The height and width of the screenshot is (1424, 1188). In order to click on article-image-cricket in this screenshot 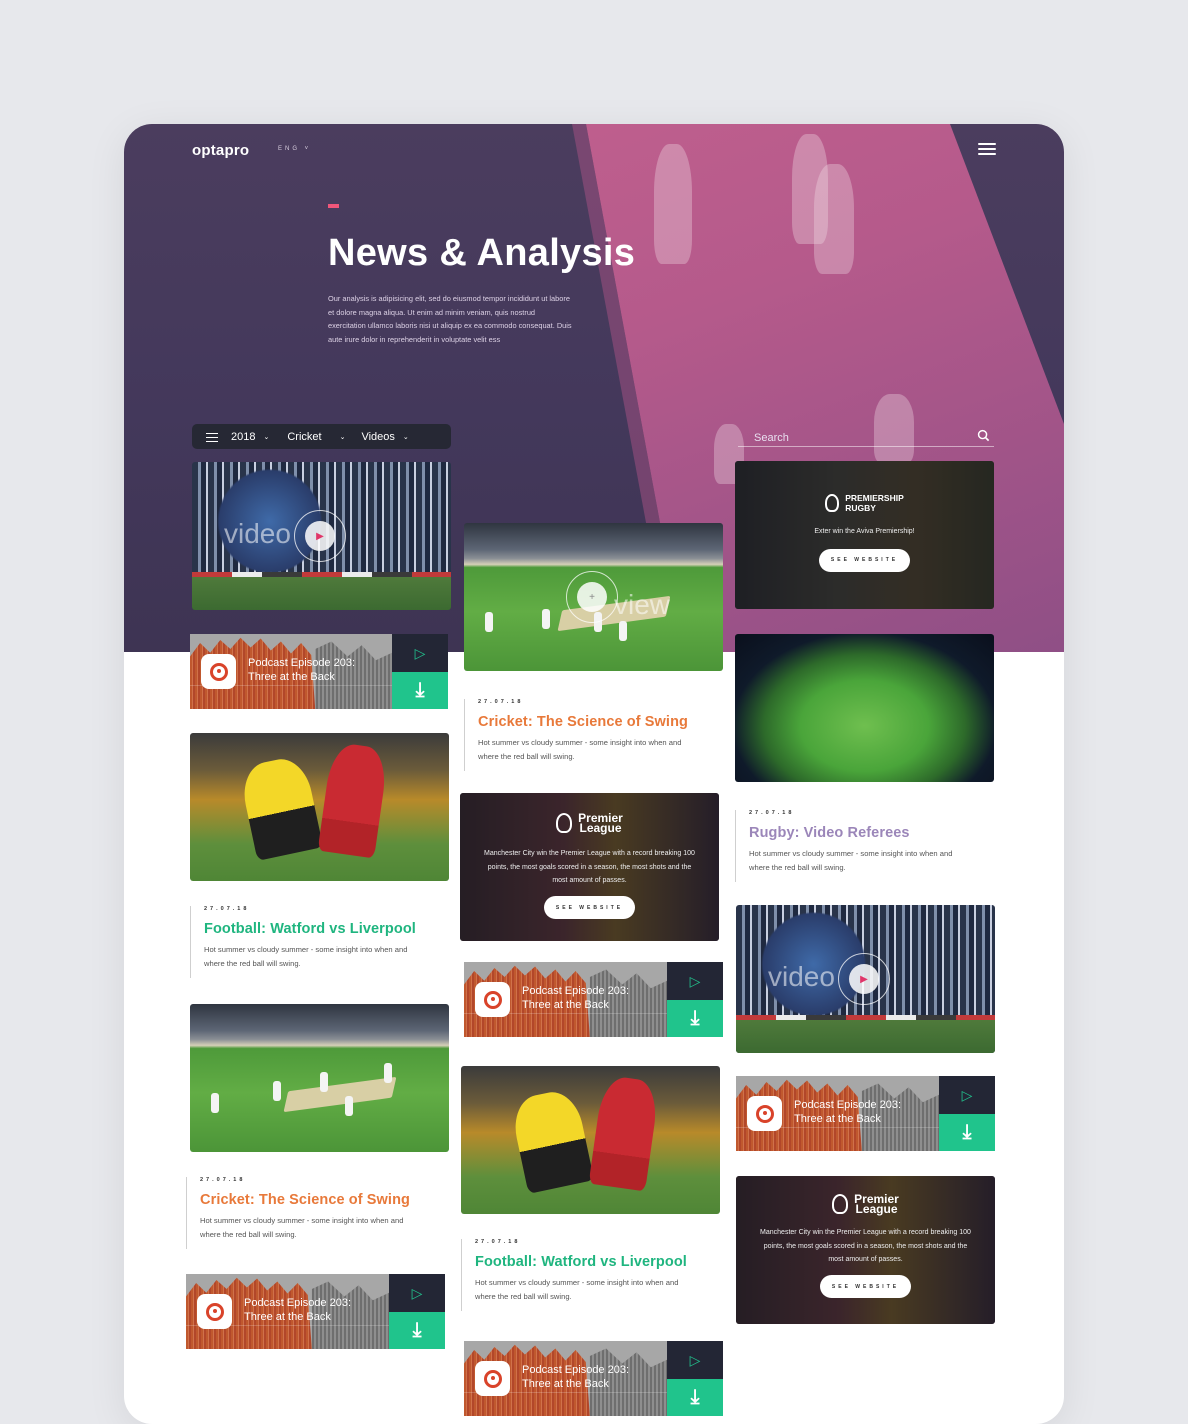, I will do `click(319, 1078)`.